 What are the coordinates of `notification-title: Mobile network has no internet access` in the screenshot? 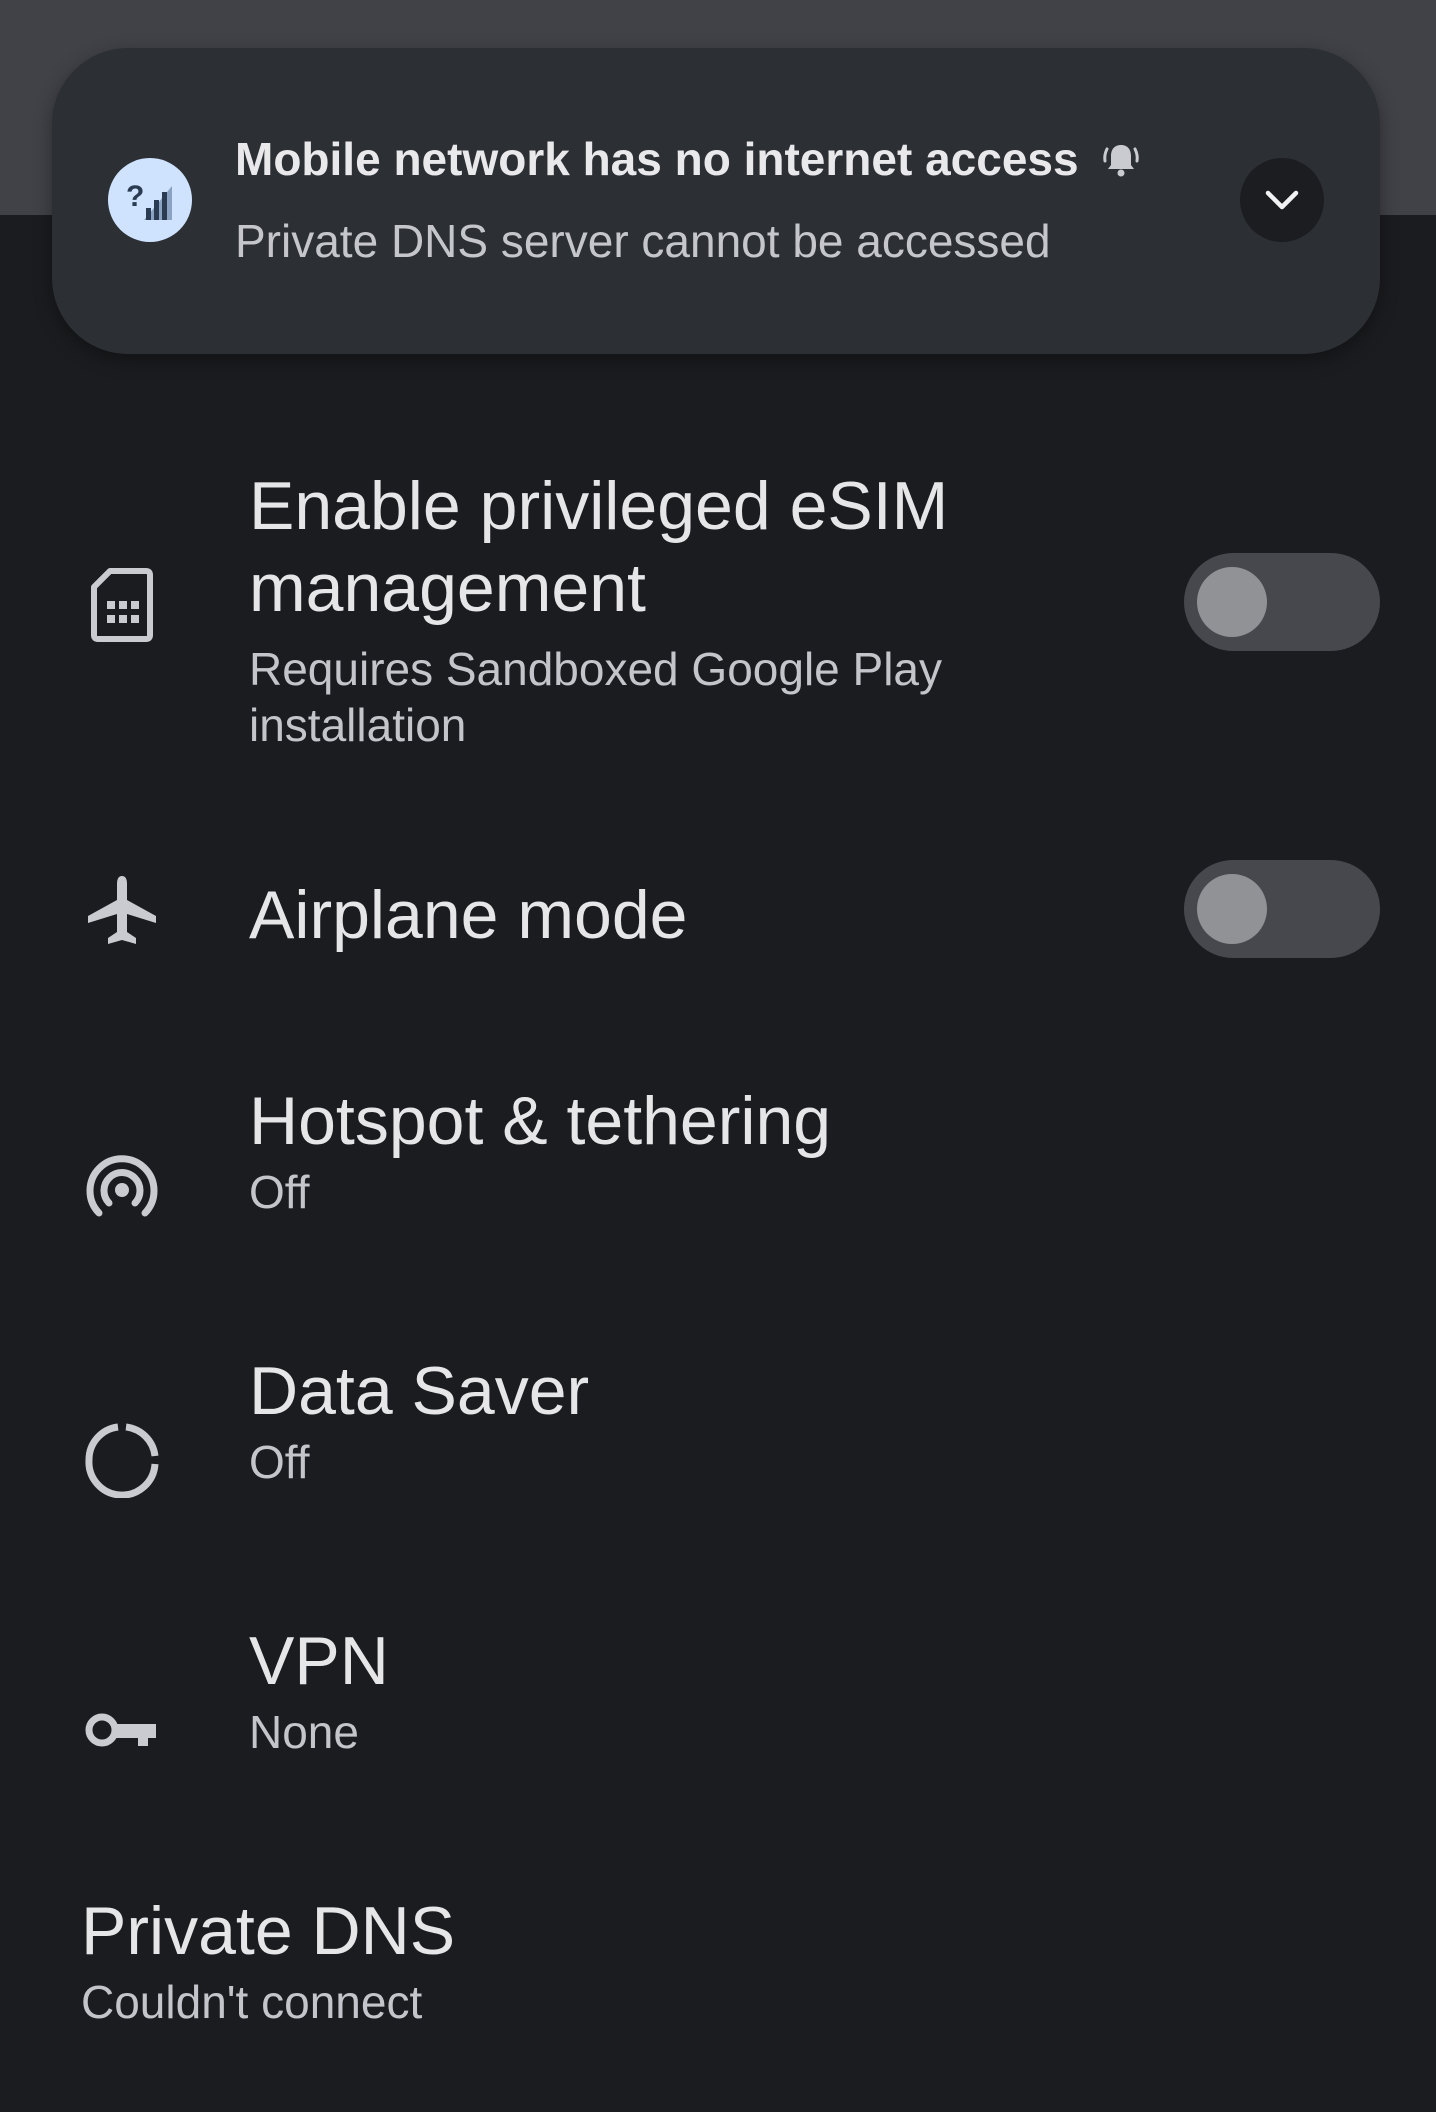 It's located at (688, 159).